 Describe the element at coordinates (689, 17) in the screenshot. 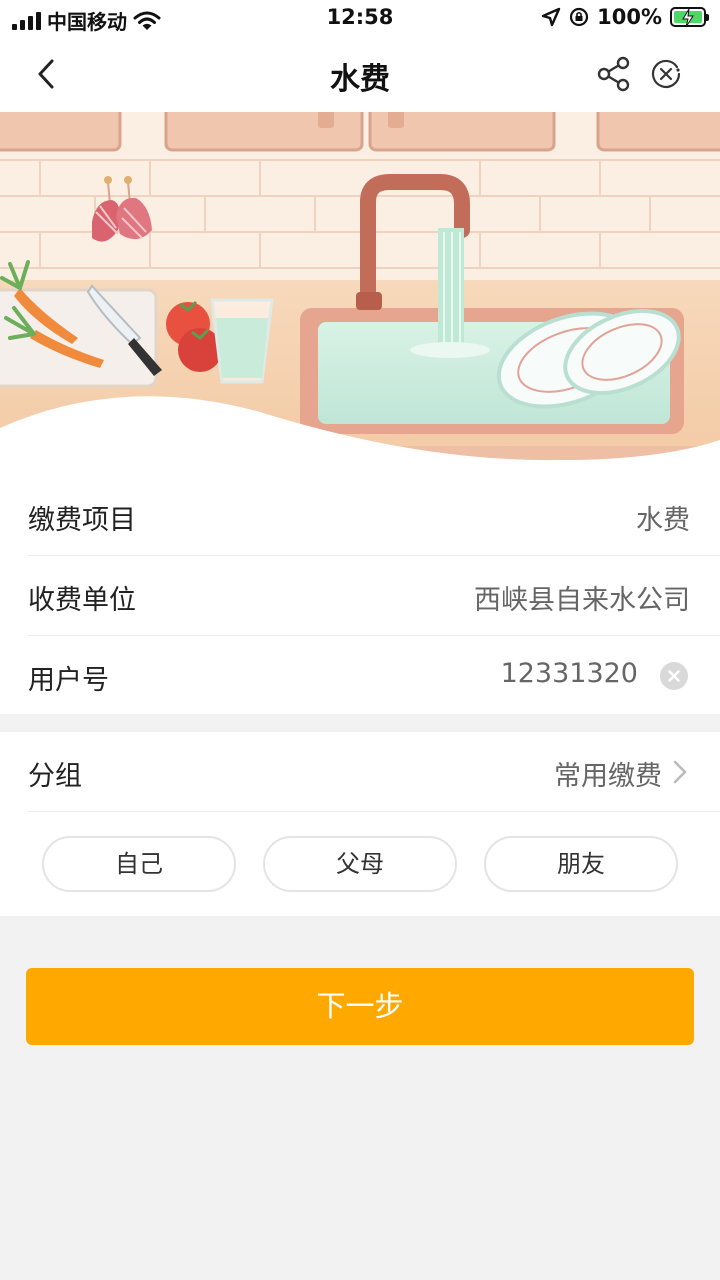

I see `battery-charging-icon` at that location.